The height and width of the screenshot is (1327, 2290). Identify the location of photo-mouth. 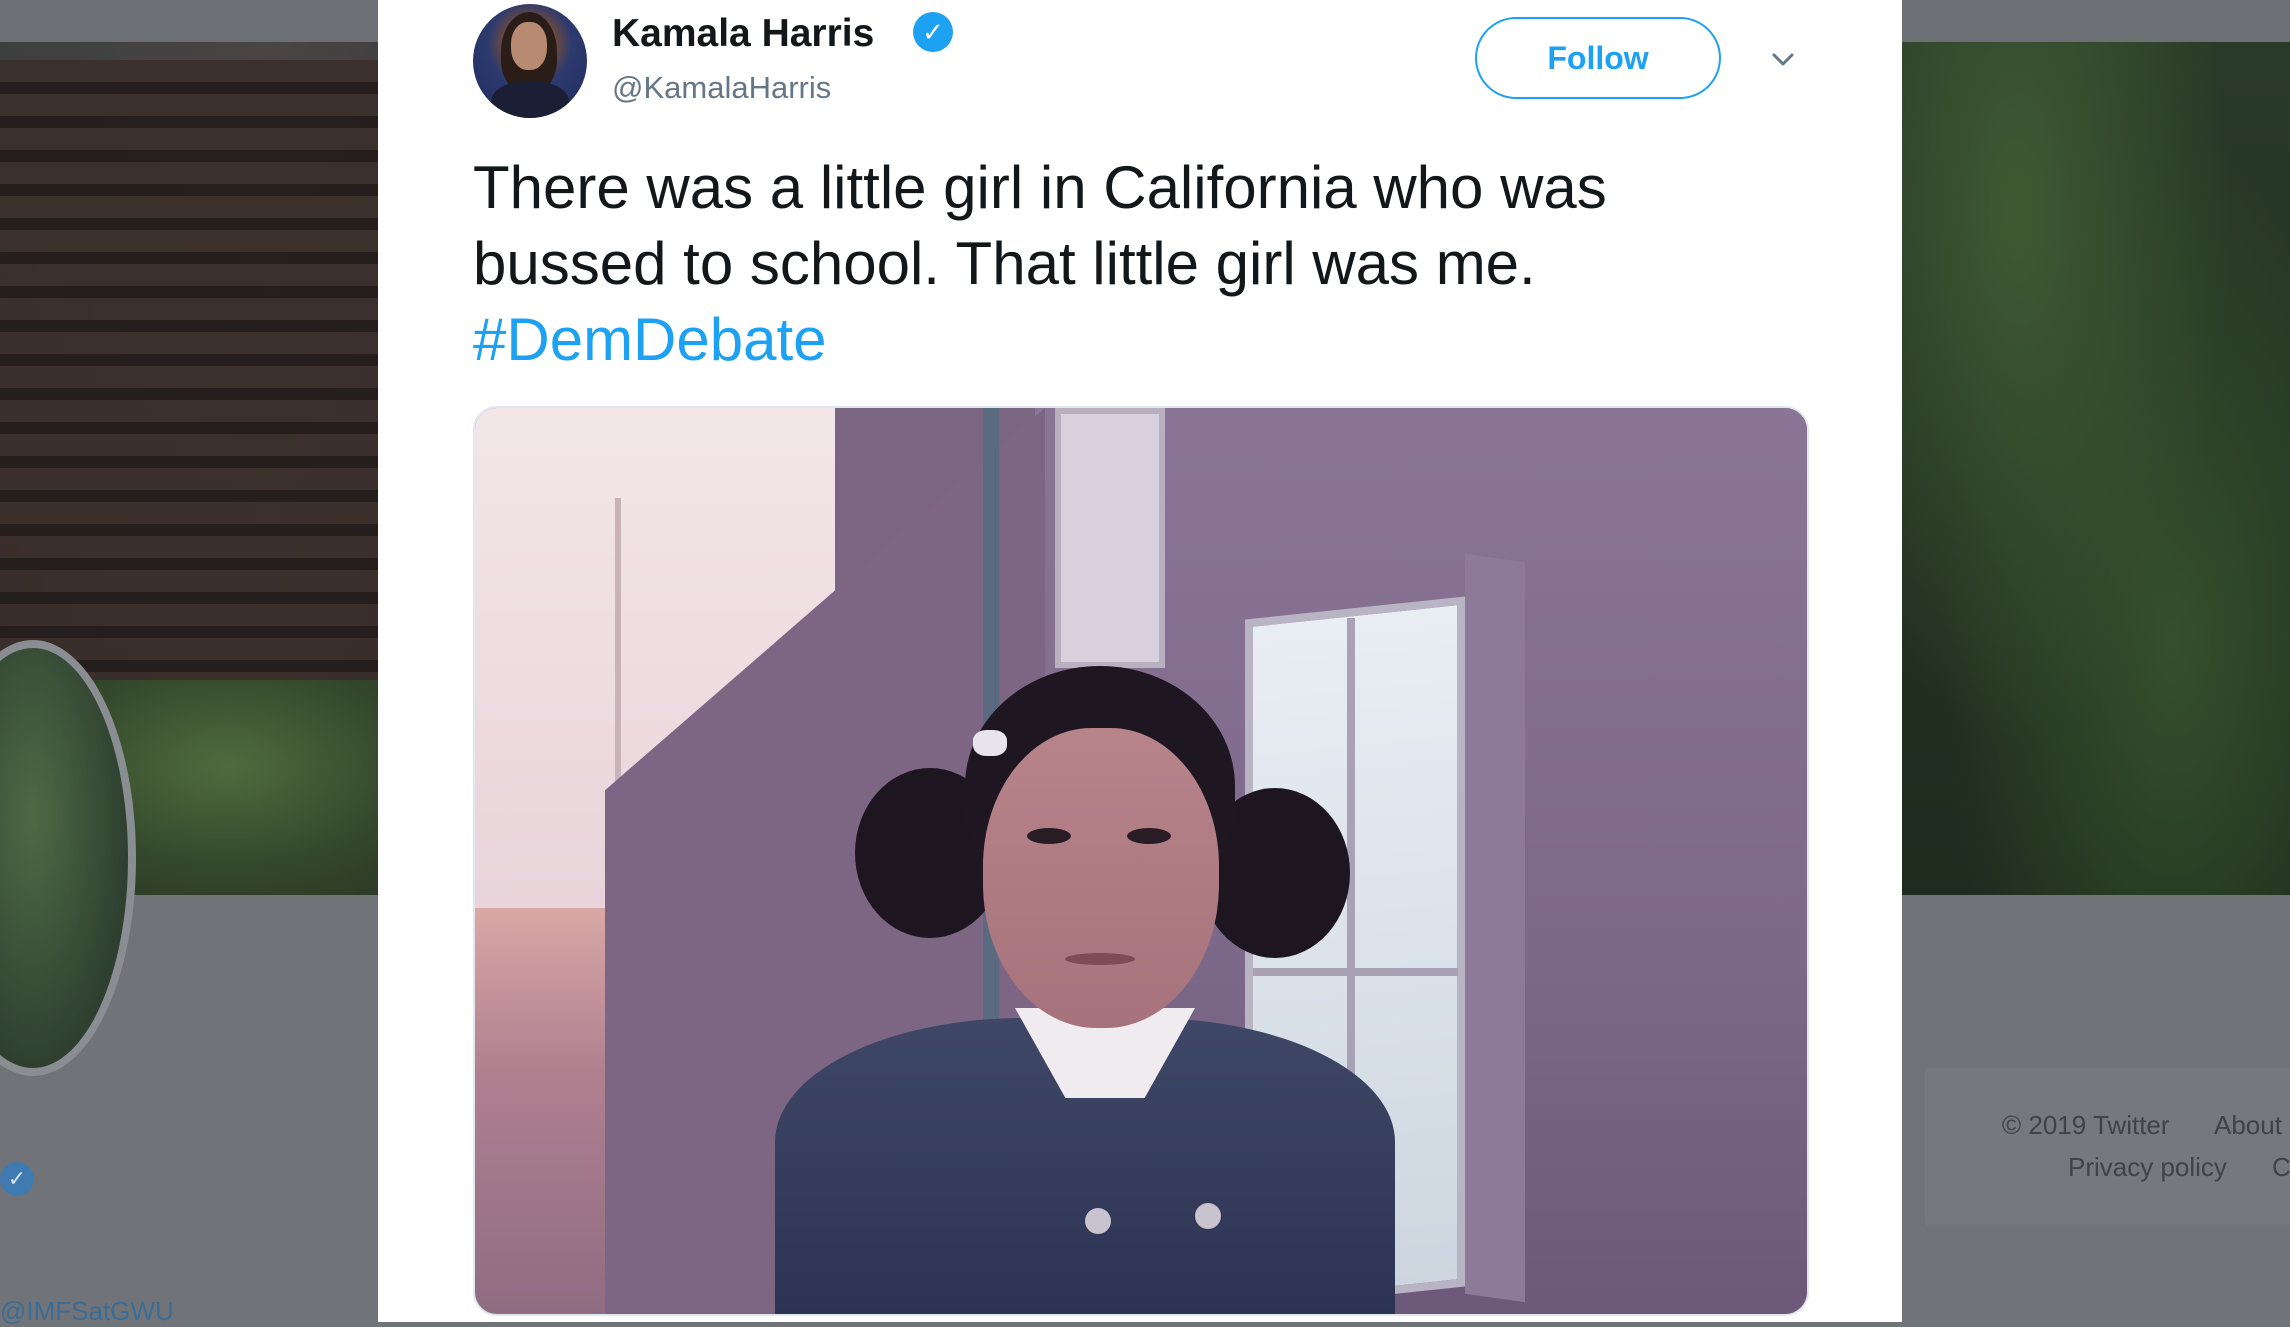
(1100, 959).